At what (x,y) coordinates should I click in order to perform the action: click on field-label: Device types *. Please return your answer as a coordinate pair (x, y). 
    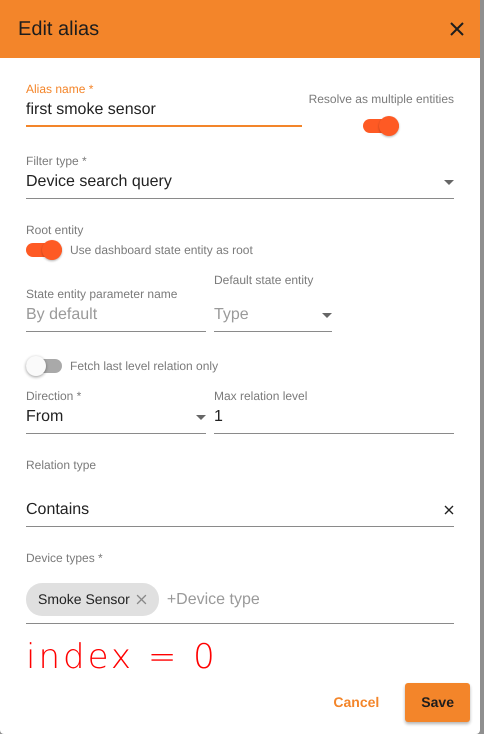
    Looking at the image, I should click on (65, 558).